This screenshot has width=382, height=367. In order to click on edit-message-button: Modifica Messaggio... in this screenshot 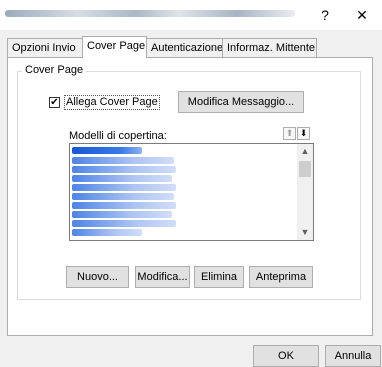, I will do `click(241, 102)`.